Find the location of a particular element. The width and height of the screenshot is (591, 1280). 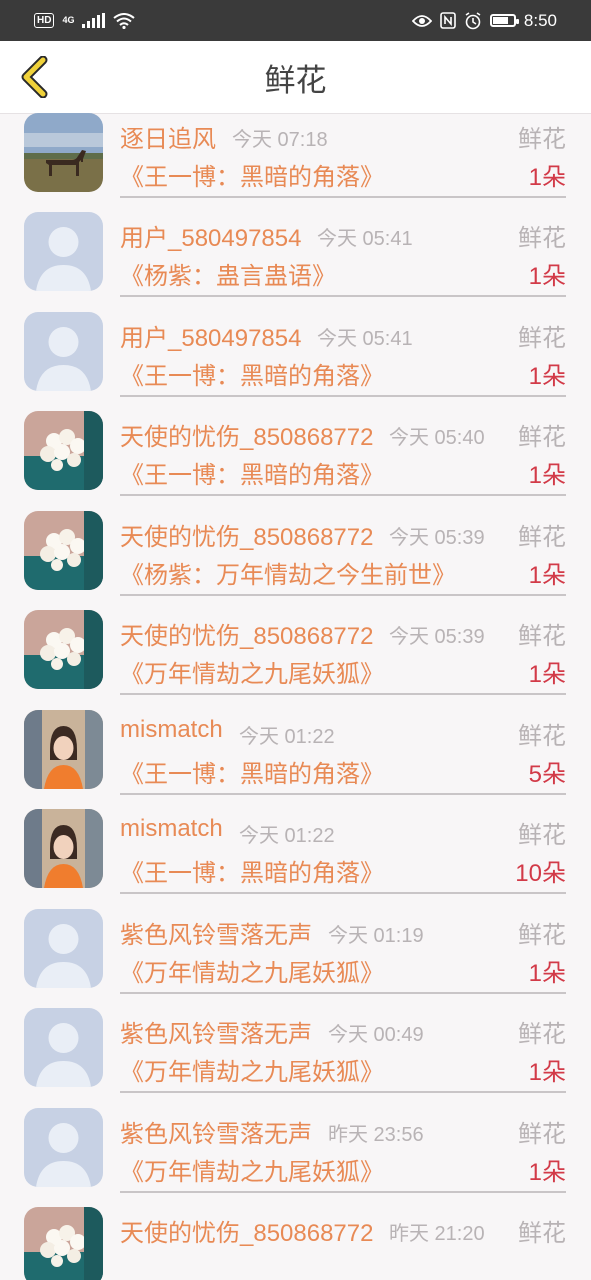

page-title: 鲜花 is located at coordinates (295, 80).